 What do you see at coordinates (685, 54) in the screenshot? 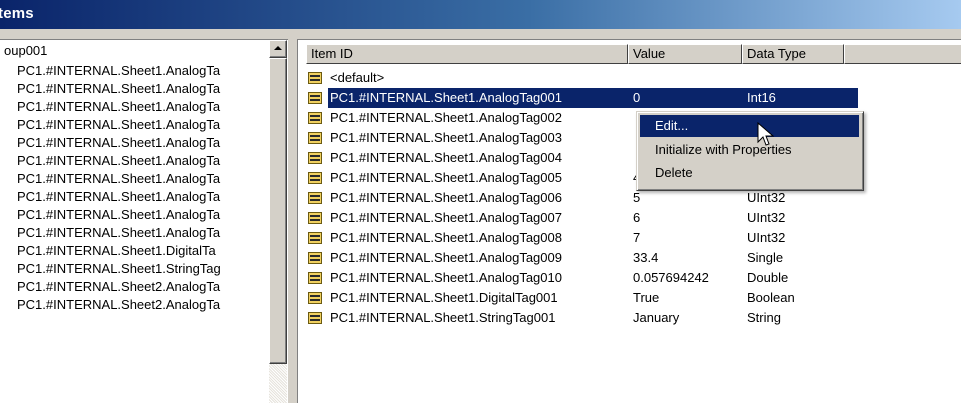
I see `column-header-value: Value` at bounding box center [685, 54].